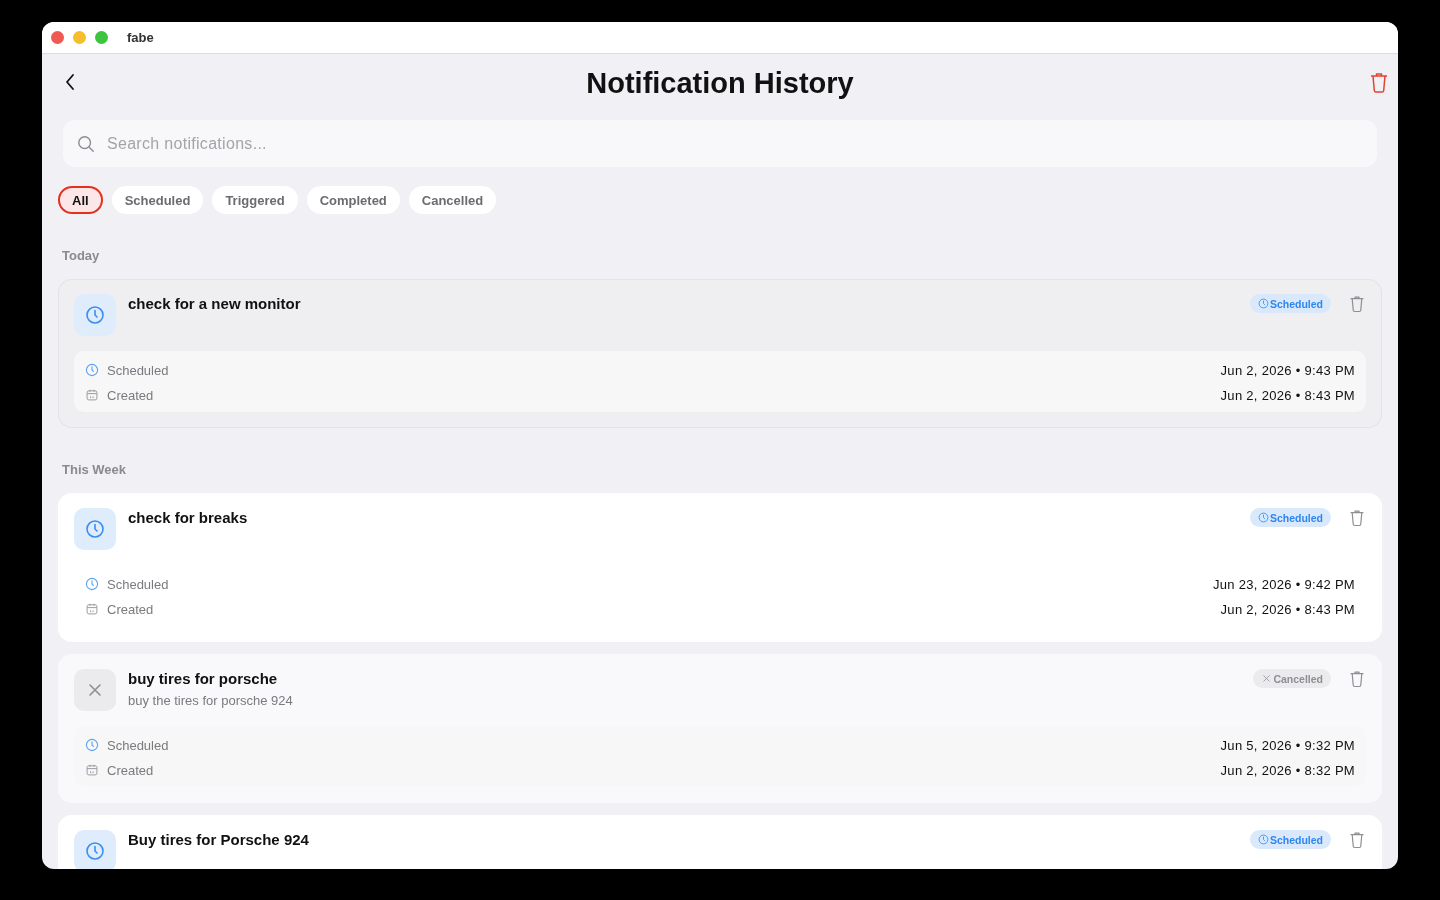 This screenshot has height=900, width=1440. I want to click on zoom-window-button, so click(101, 37).